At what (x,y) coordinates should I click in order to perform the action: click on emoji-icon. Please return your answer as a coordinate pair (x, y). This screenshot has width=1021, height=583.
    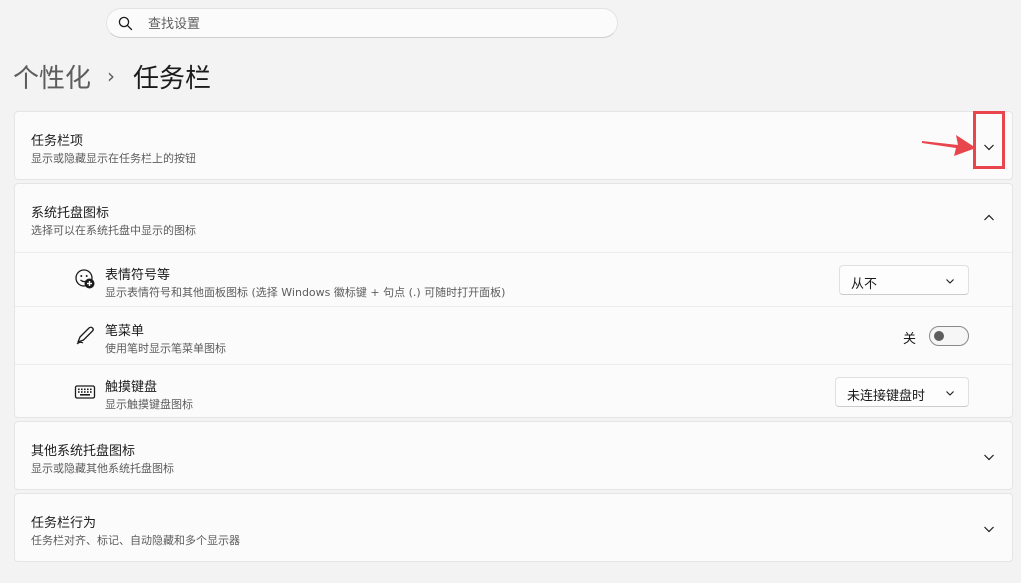
    Looking at the image, I should click on (85, 279).